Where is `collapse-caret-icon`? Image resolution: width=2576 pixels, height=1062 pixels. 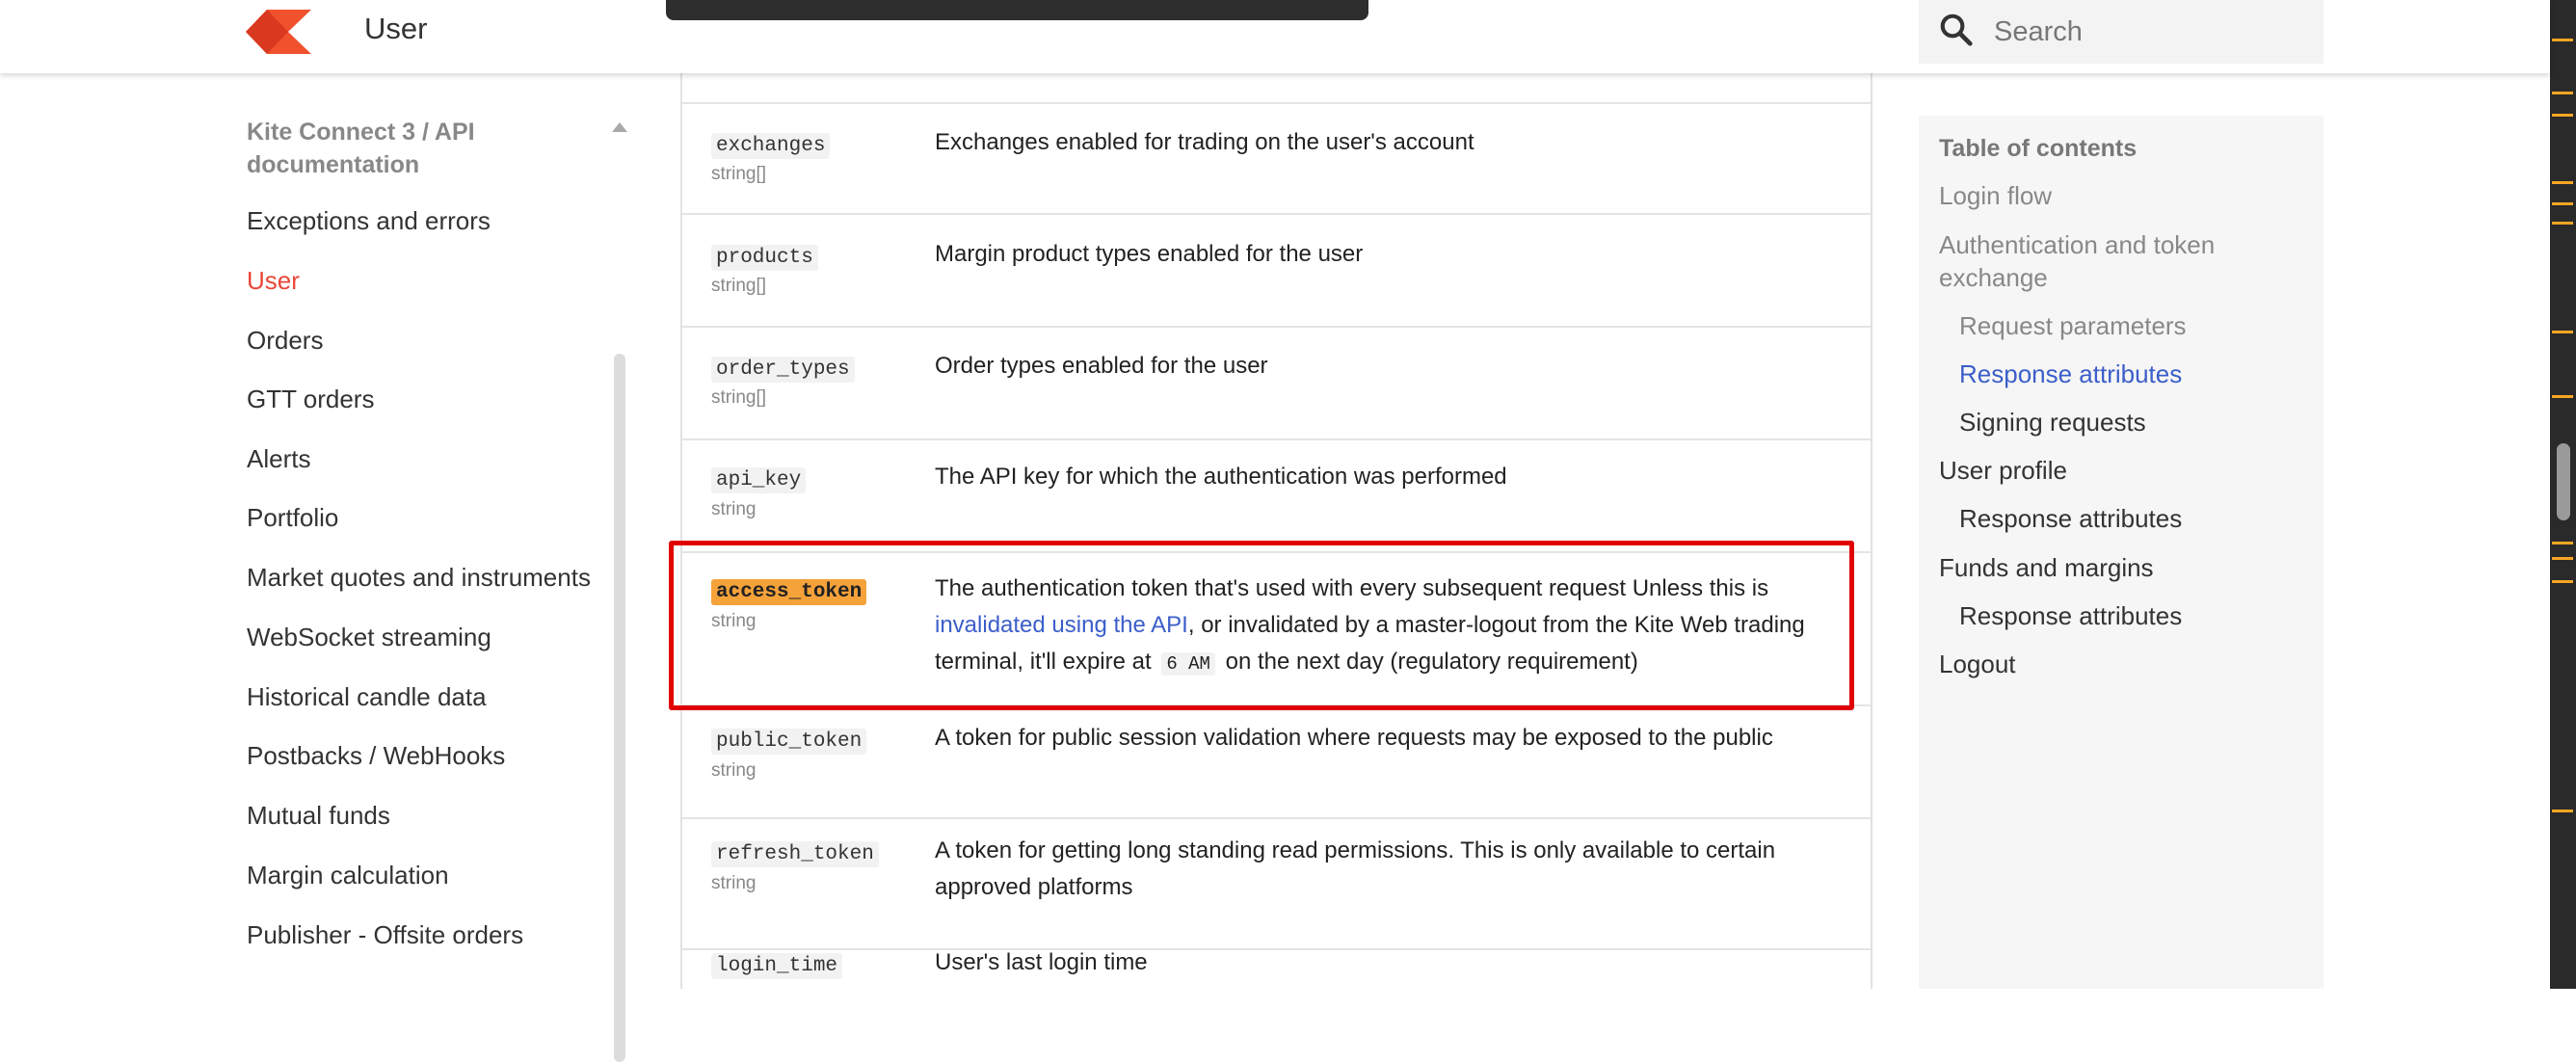
collapse-caret-icon is located at coordinates (619, 127).